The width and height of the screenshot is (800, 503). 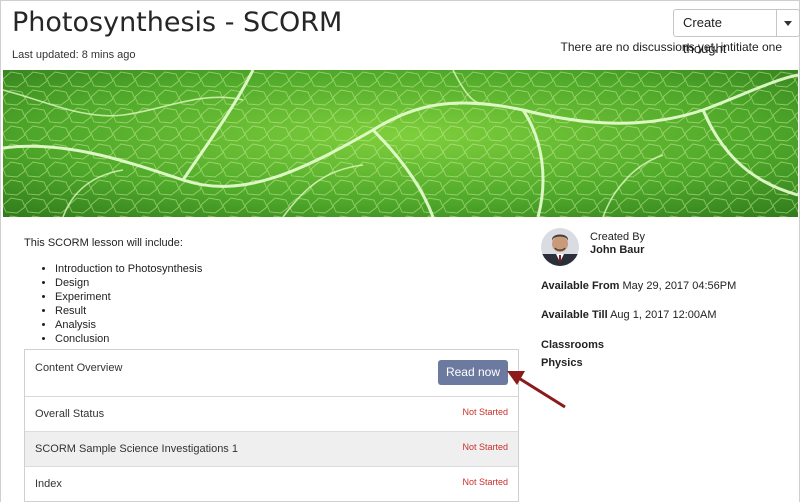 I want to click on list-item: Experiment, so click(x=286, y=297).